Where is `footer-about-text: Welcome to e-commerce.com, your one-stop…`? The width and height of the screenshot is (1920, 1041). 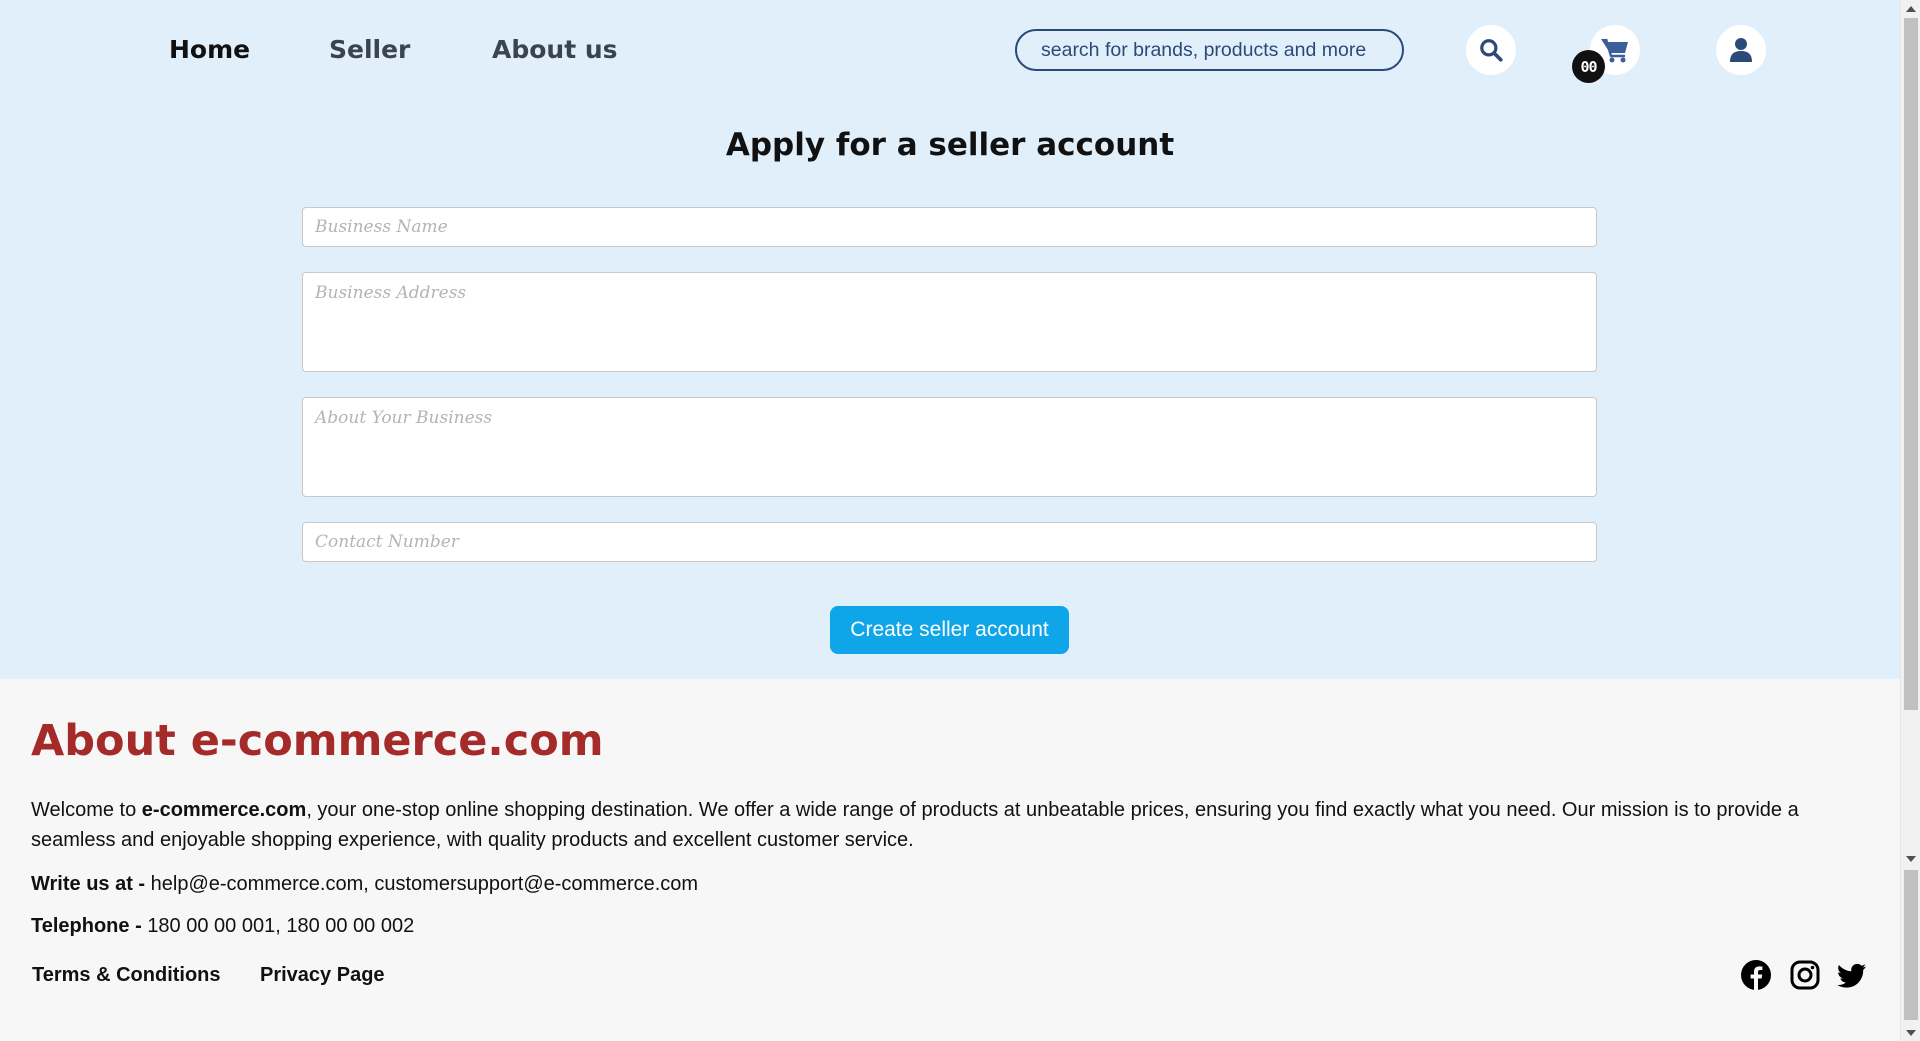
footer-about-text: Welcome to e-commerce.com, your one-stop… is located at coordinates (926, 825).